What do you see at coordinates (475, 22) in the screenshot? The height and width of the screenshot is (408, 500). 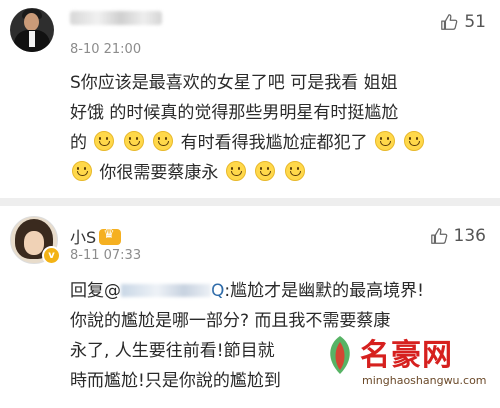 I see `like-count: 51` at bounding box center [475, 22].